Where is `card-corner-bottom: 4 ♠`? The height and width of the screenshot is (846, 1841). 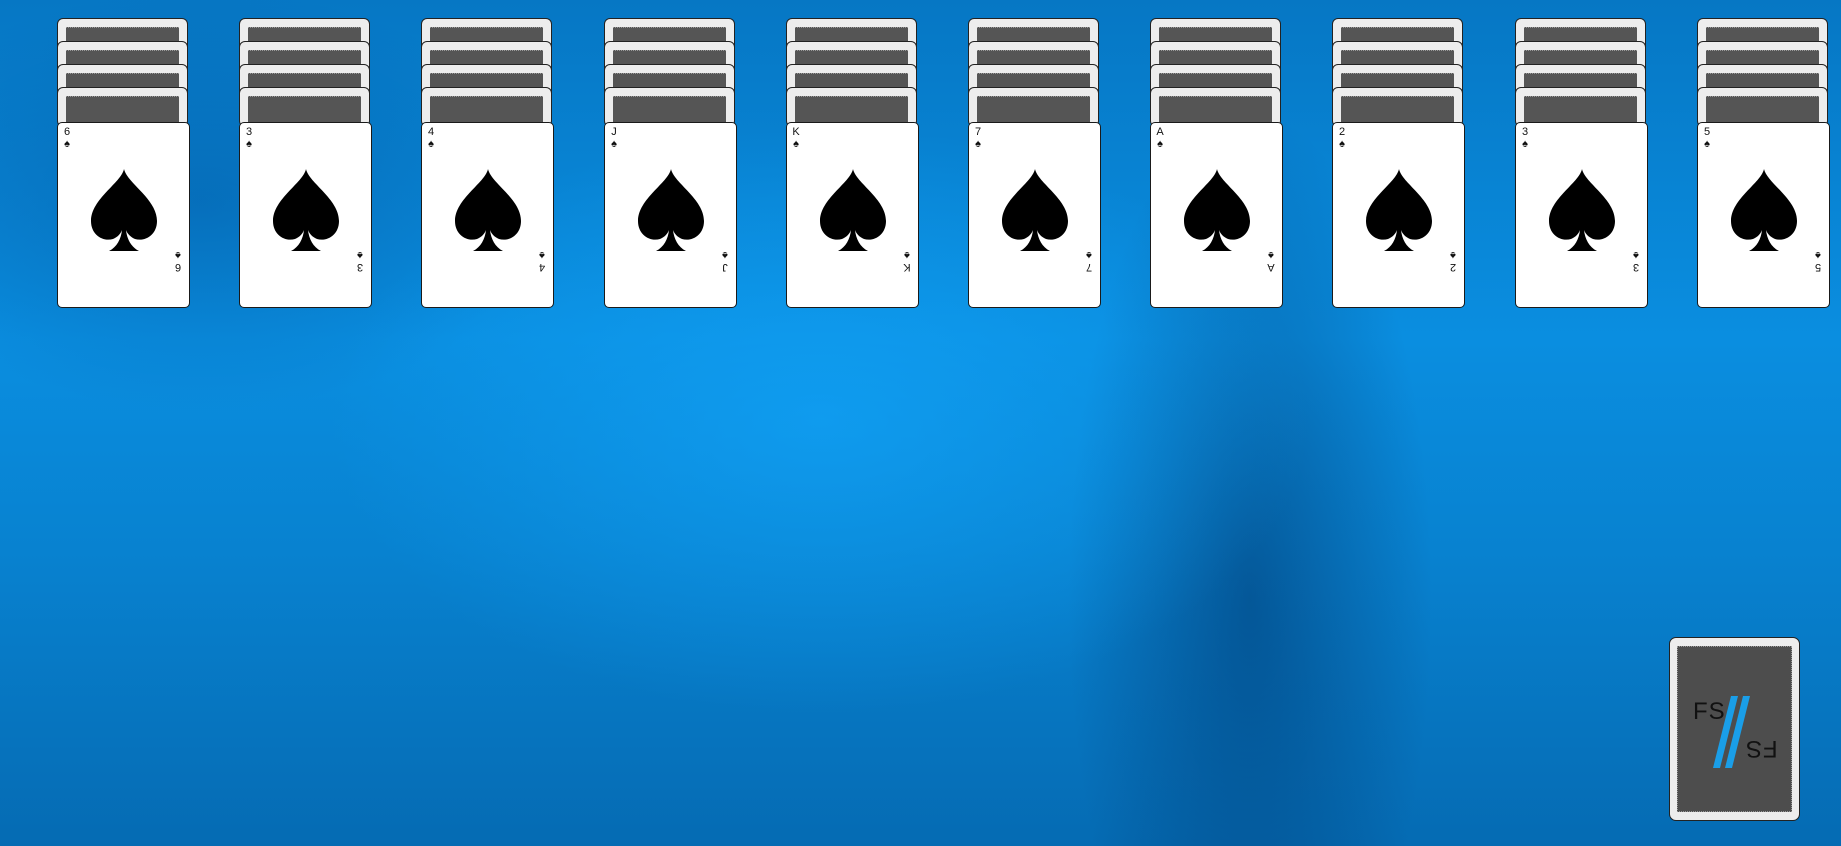 card-corner-bottom: 4 ♠ is located at coordinates (542, 261).